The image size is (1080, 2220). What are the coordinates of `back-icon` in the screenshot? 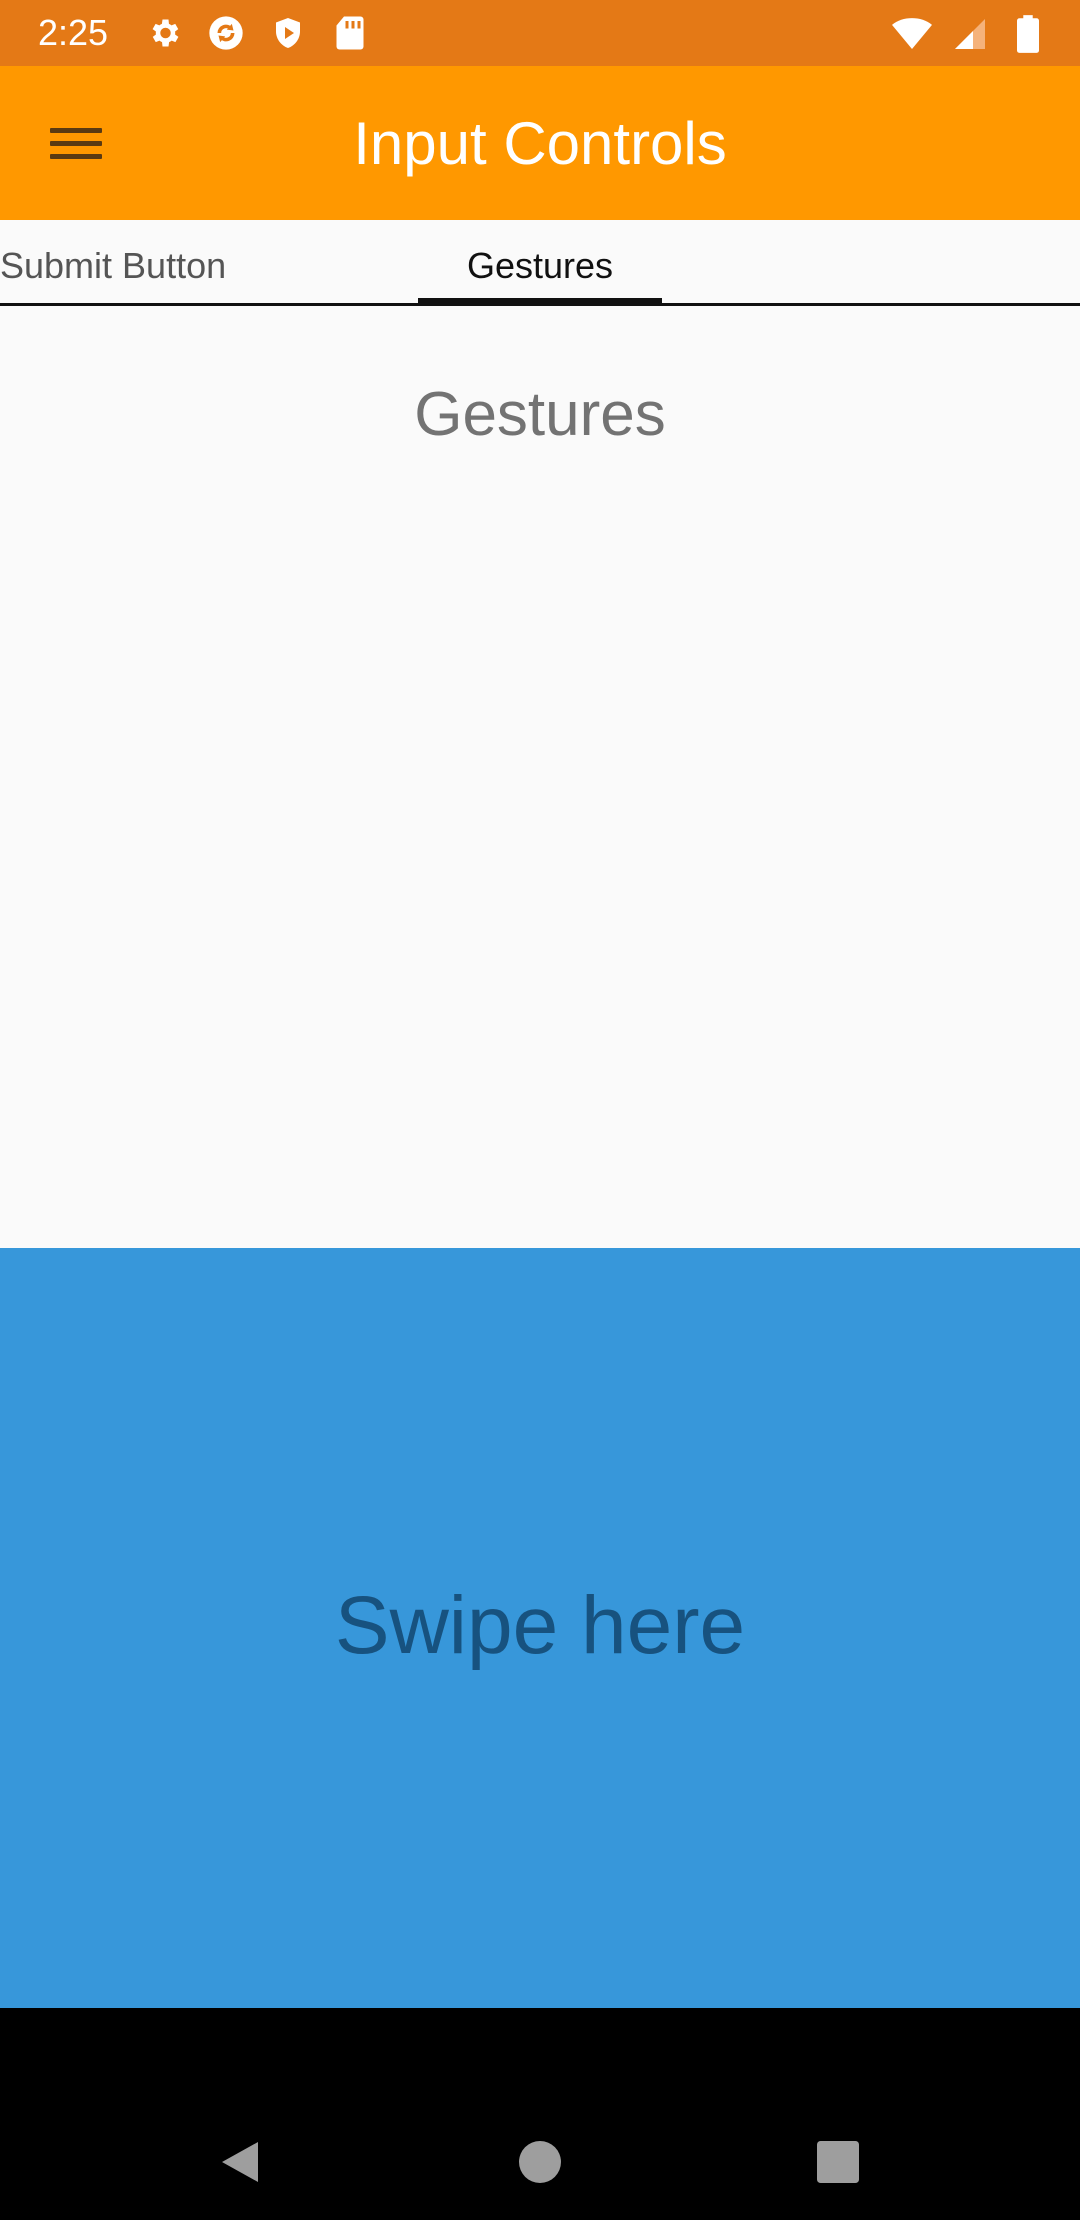 It's located at (240, 2162).